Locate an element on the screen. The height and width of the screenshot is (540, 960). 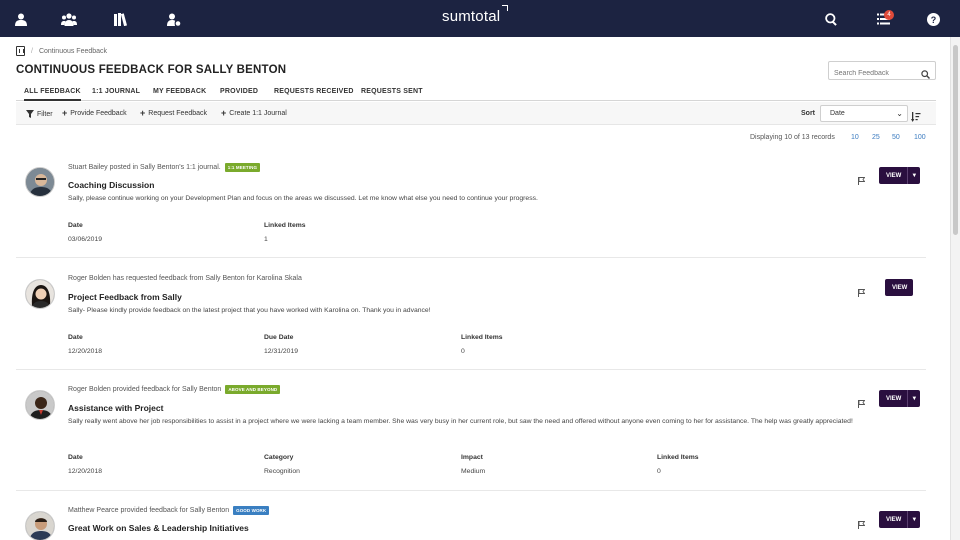
records-count: Displaying 10 of 13 records is located at coordinates (792, 137).